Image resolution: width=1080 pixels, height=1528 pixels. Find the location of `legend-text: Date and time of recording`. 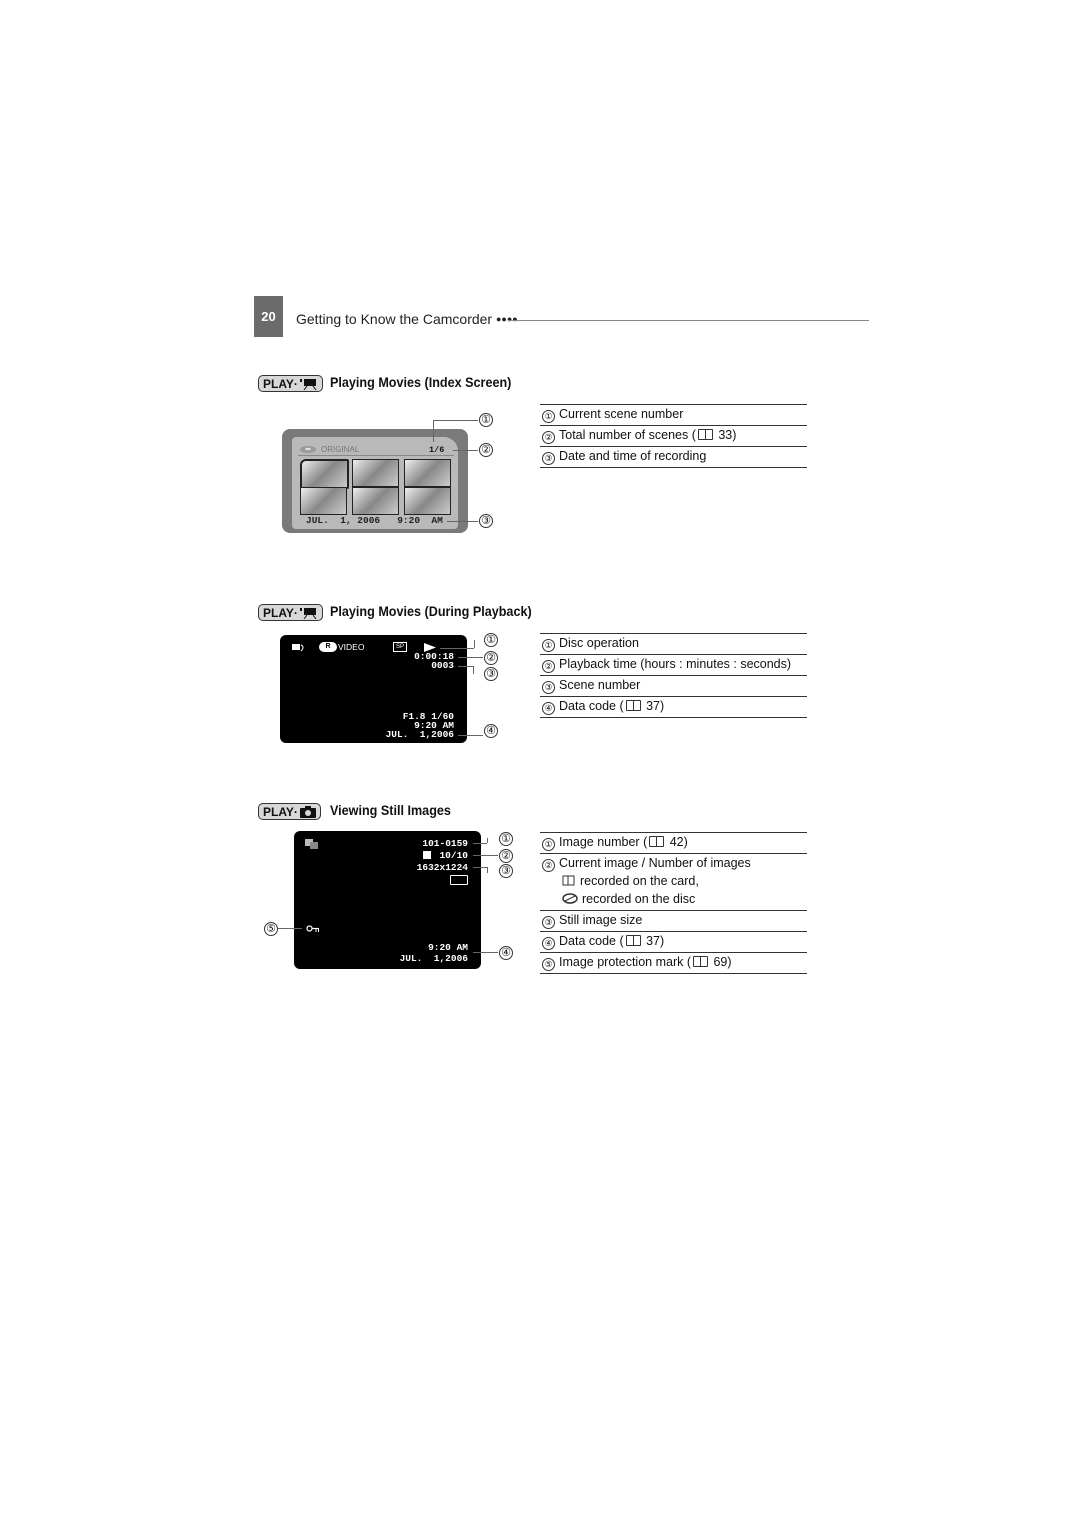

legend-text: Date and time of recording is located at coordinates (633, 456).